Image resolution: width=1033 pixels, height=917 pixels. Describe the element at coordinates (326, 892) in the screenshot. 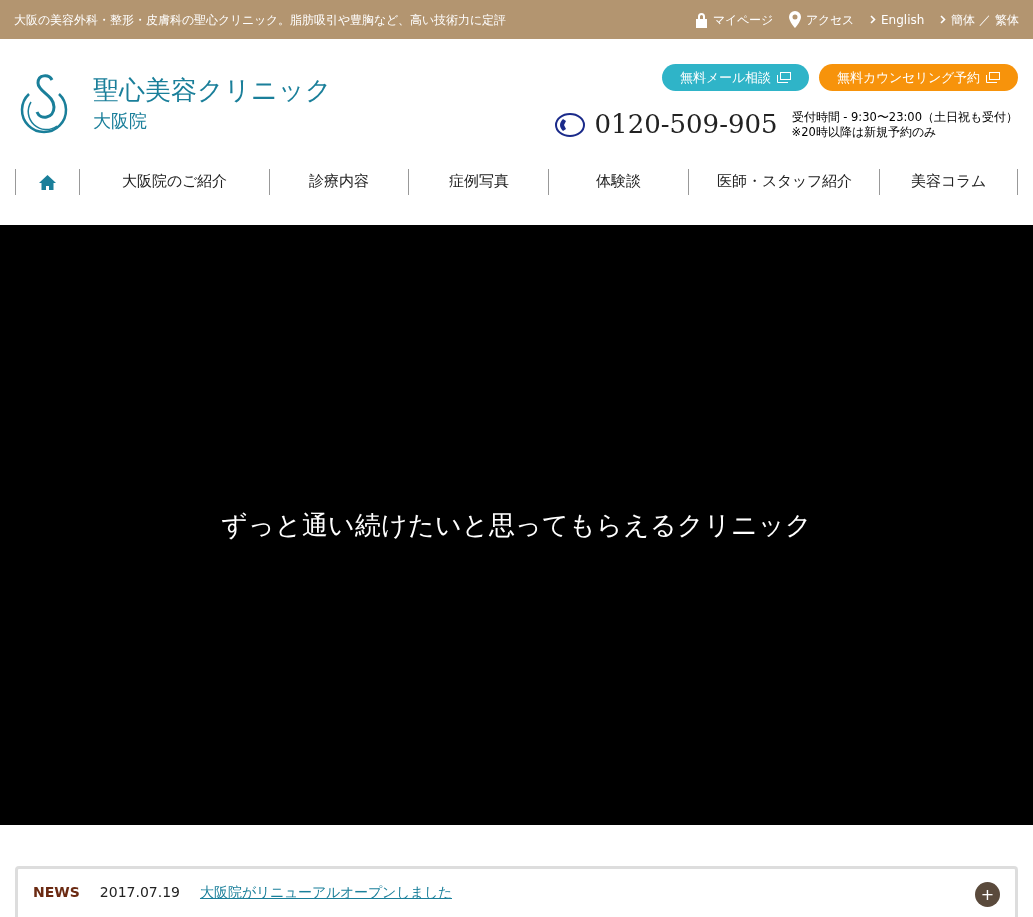

I see `news-link: 大阪院がリニューアルオープンしました` at that location.